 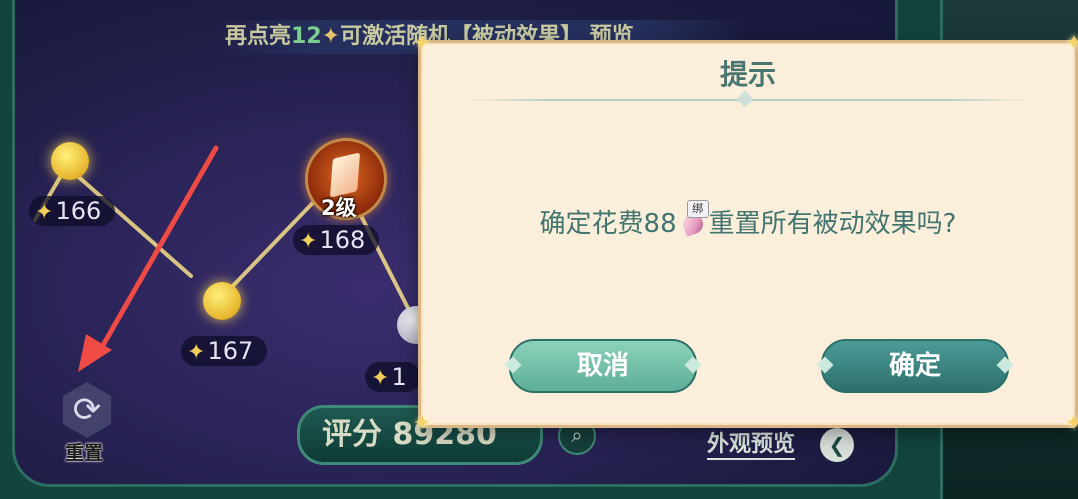 What do you see at coordinates (345, 175) in the screenshot?
I see `crystal-icon` at bounding box center [345, 175].